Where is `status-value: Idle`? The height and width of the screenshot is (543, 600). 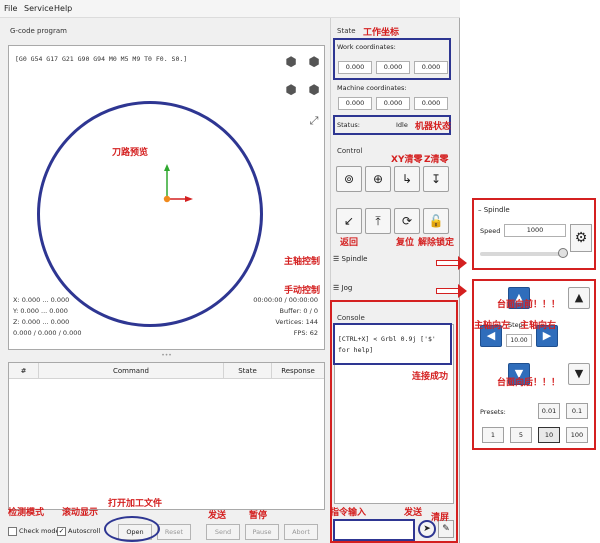
status-value: Idle is located at coordinates (402, 125).